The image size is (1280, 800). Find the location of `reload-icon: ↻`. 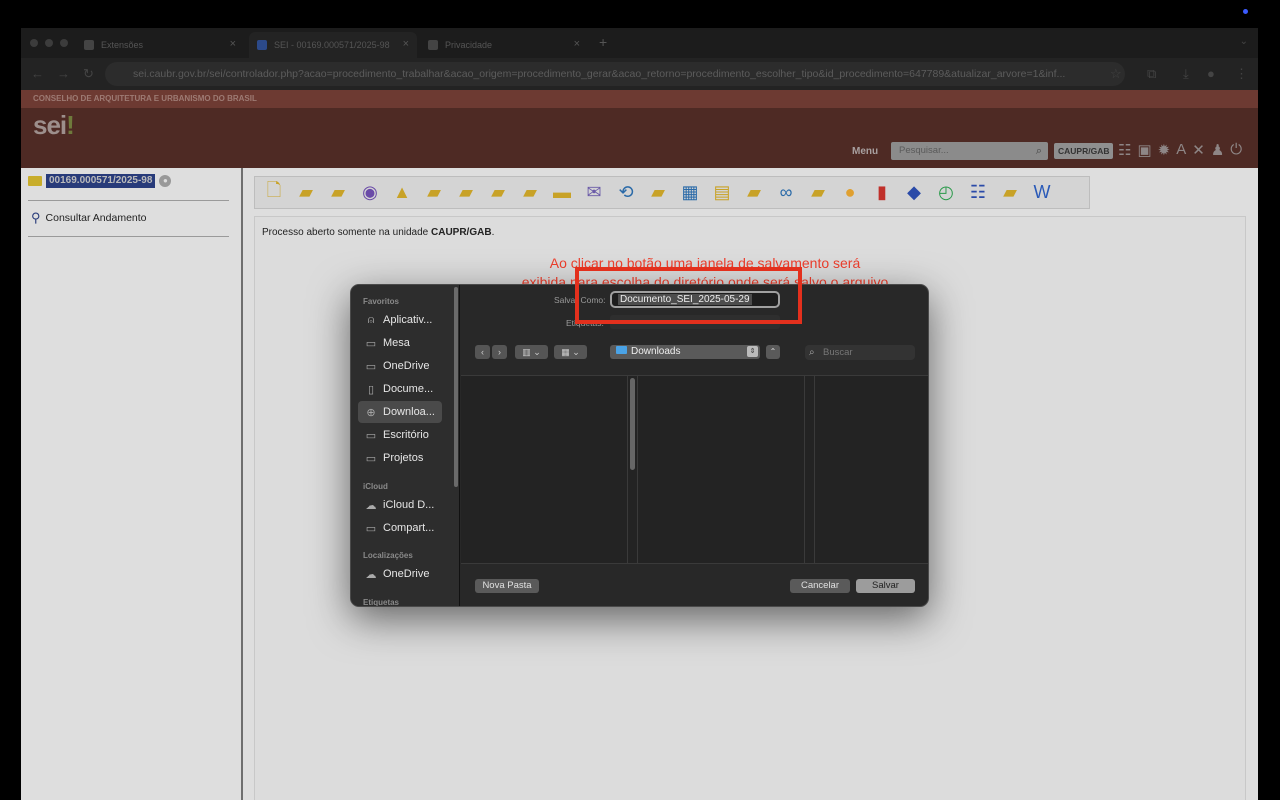

reload-icon: ↻ is located at coordinates (88, 74).